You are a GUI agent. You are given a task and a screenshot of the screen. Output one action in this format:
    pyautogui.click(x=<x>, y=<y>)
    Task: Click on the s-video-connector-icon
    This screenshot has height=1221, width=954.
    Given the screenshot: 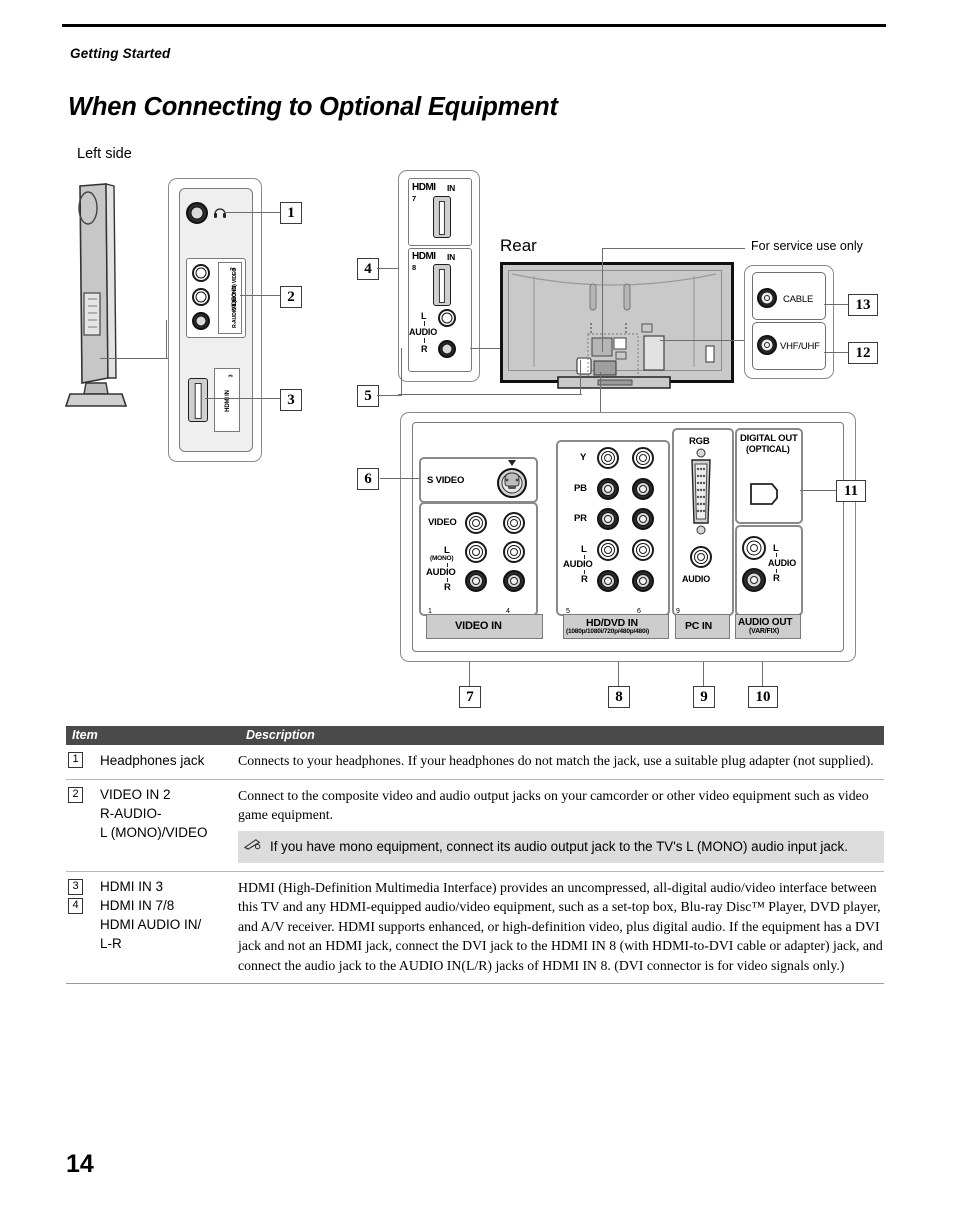 What is the action you would take?
    pyautogui.click(x=512, y=479)
    